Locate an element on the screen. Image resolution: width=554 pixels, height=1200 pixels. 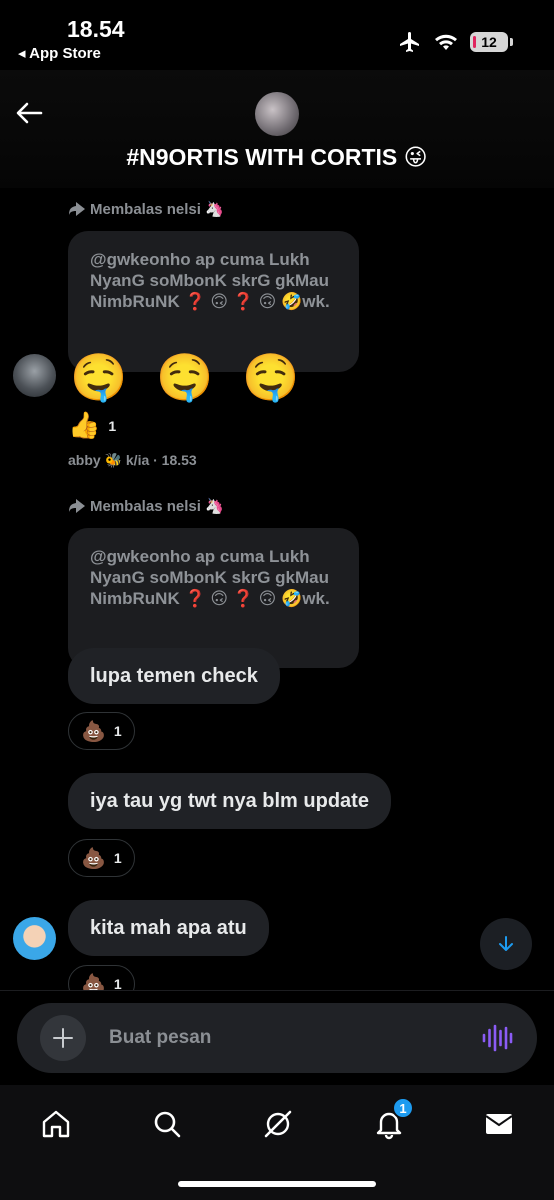
back-to-app-store-link: ◂ App Store is located at coordinates (59, 53).